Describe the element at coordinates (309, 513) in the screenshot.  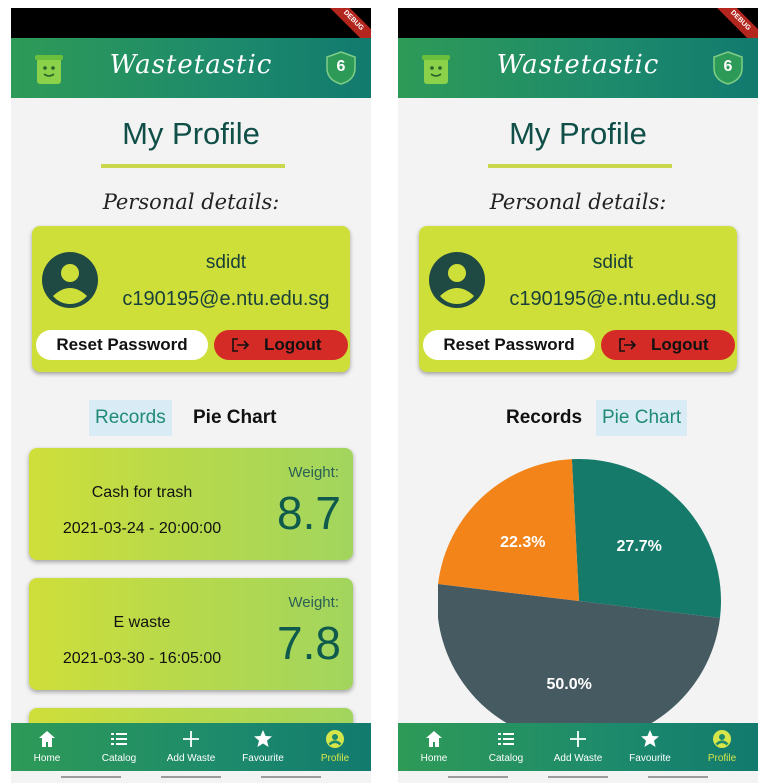
I see `record-weight: 8.7` at that location.